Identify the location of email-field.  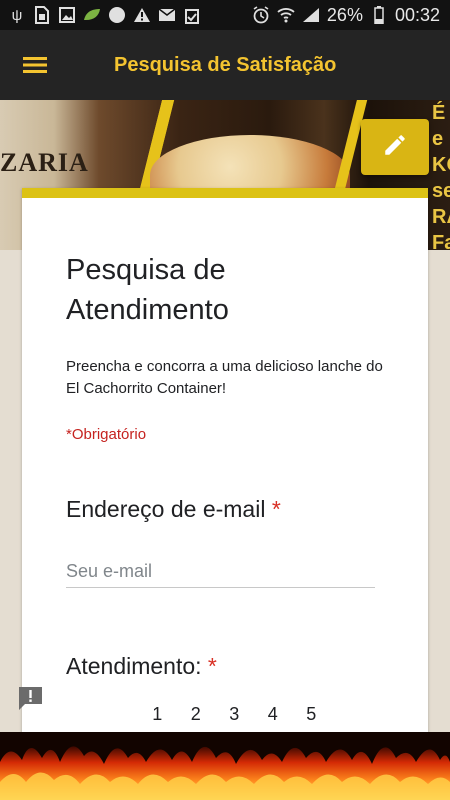
(220, 572).